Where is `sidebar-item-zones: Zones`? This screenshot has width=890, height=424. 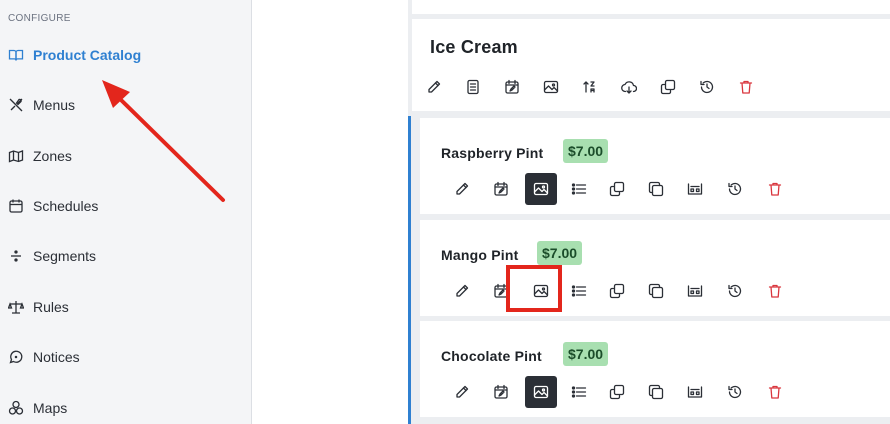 sidebar-item-zones: Zones is located at coordinates (126, 156).